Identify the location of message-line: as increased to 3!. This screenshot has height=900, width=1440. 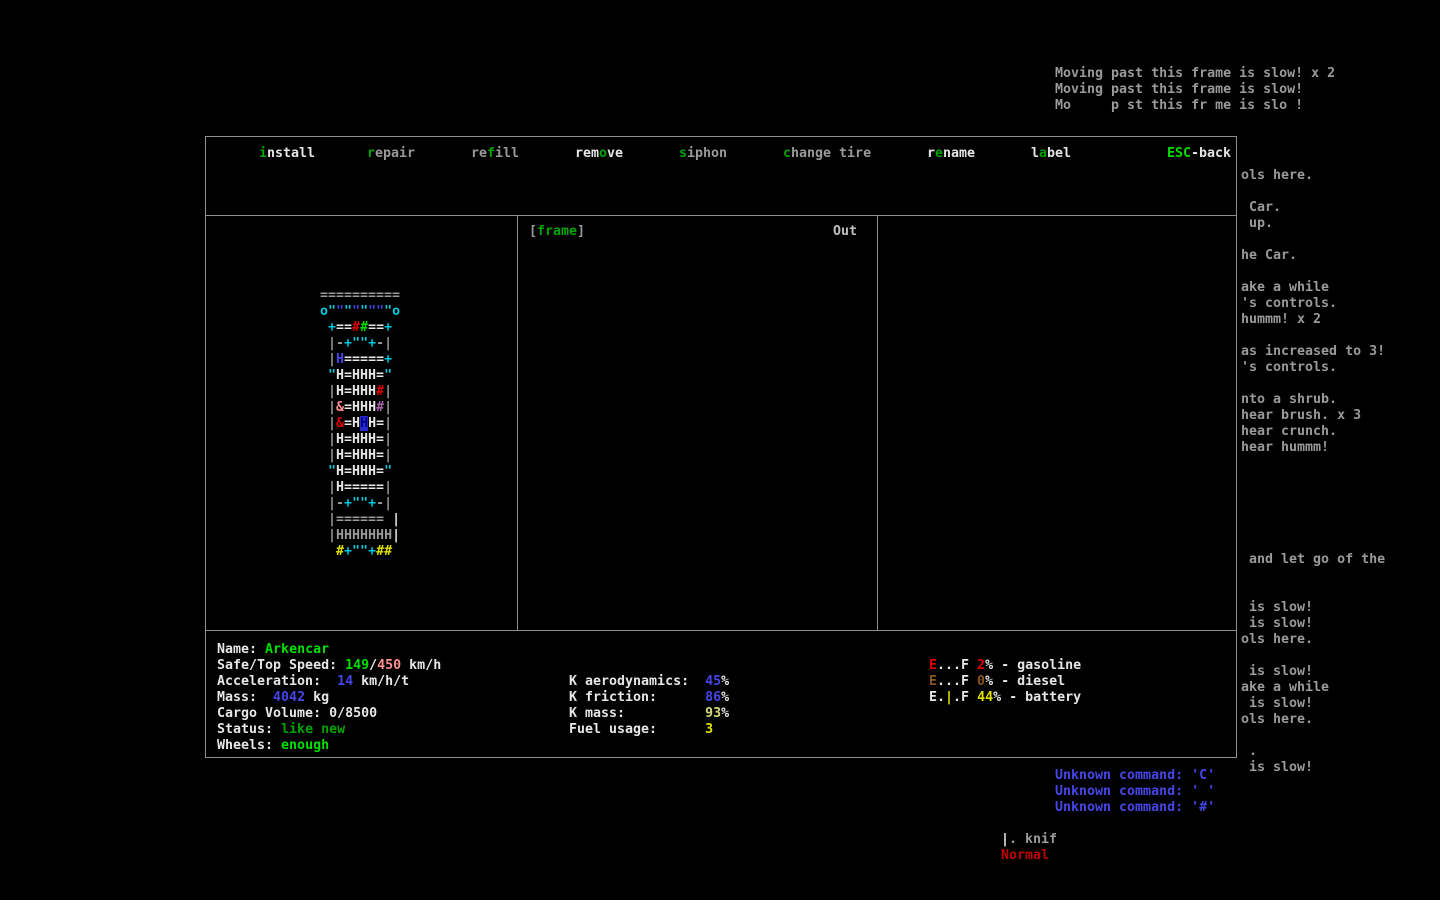
(1313, 351).